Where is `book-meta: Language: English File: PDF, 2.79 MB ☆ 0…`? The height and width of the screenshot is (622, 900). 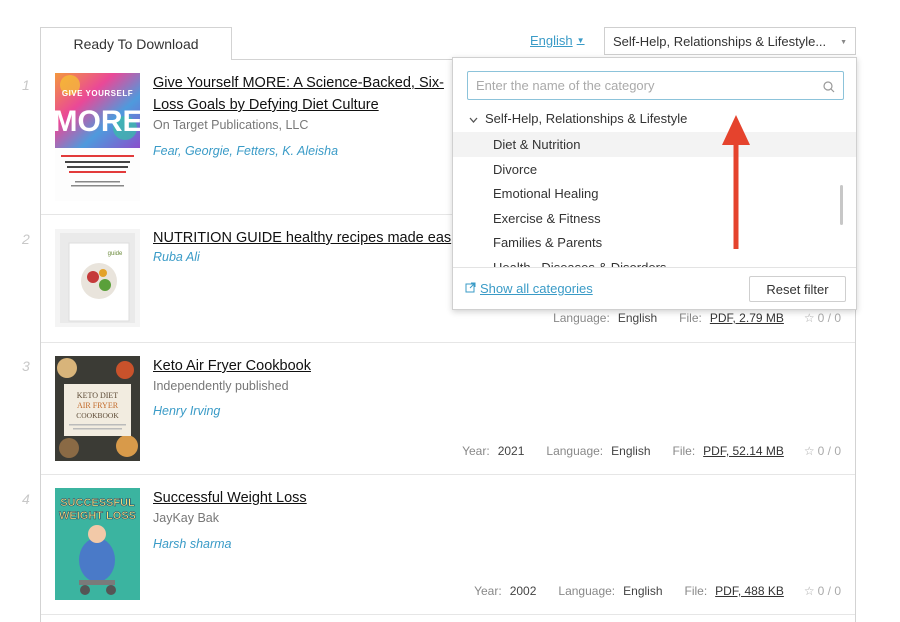
book-meta: Language: English File: PDF, 2.79 MB ☆ 0… is located at coordinates (697, 318).